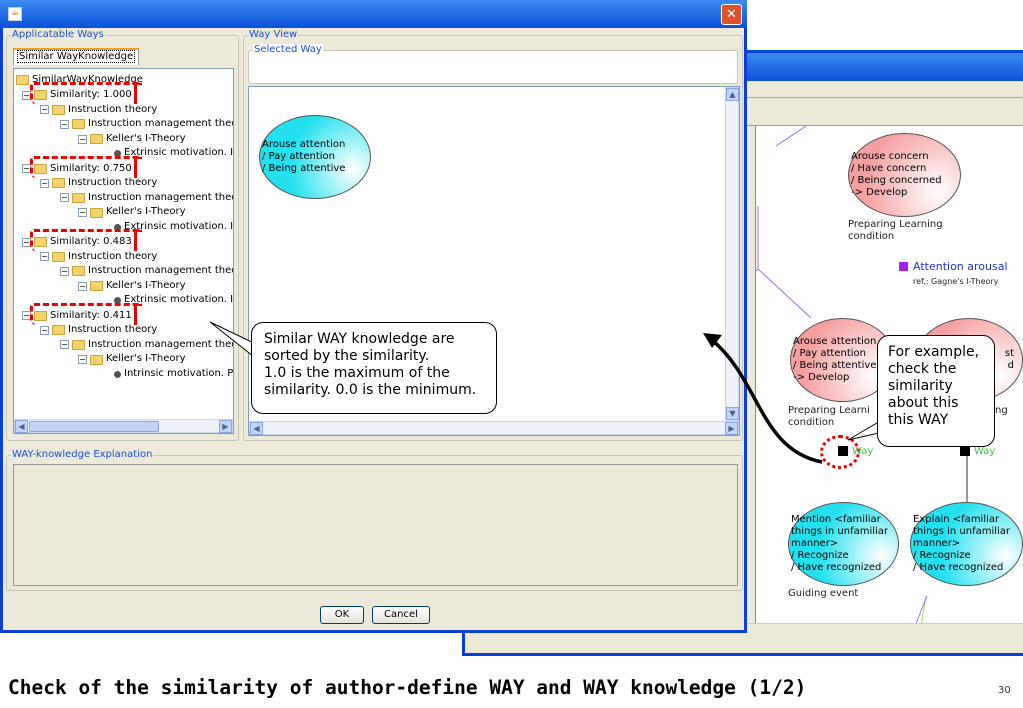  Describe the element at coordinates (288, 49) in the screenshot. I see `selected-way-title: Selected Way` at that location.